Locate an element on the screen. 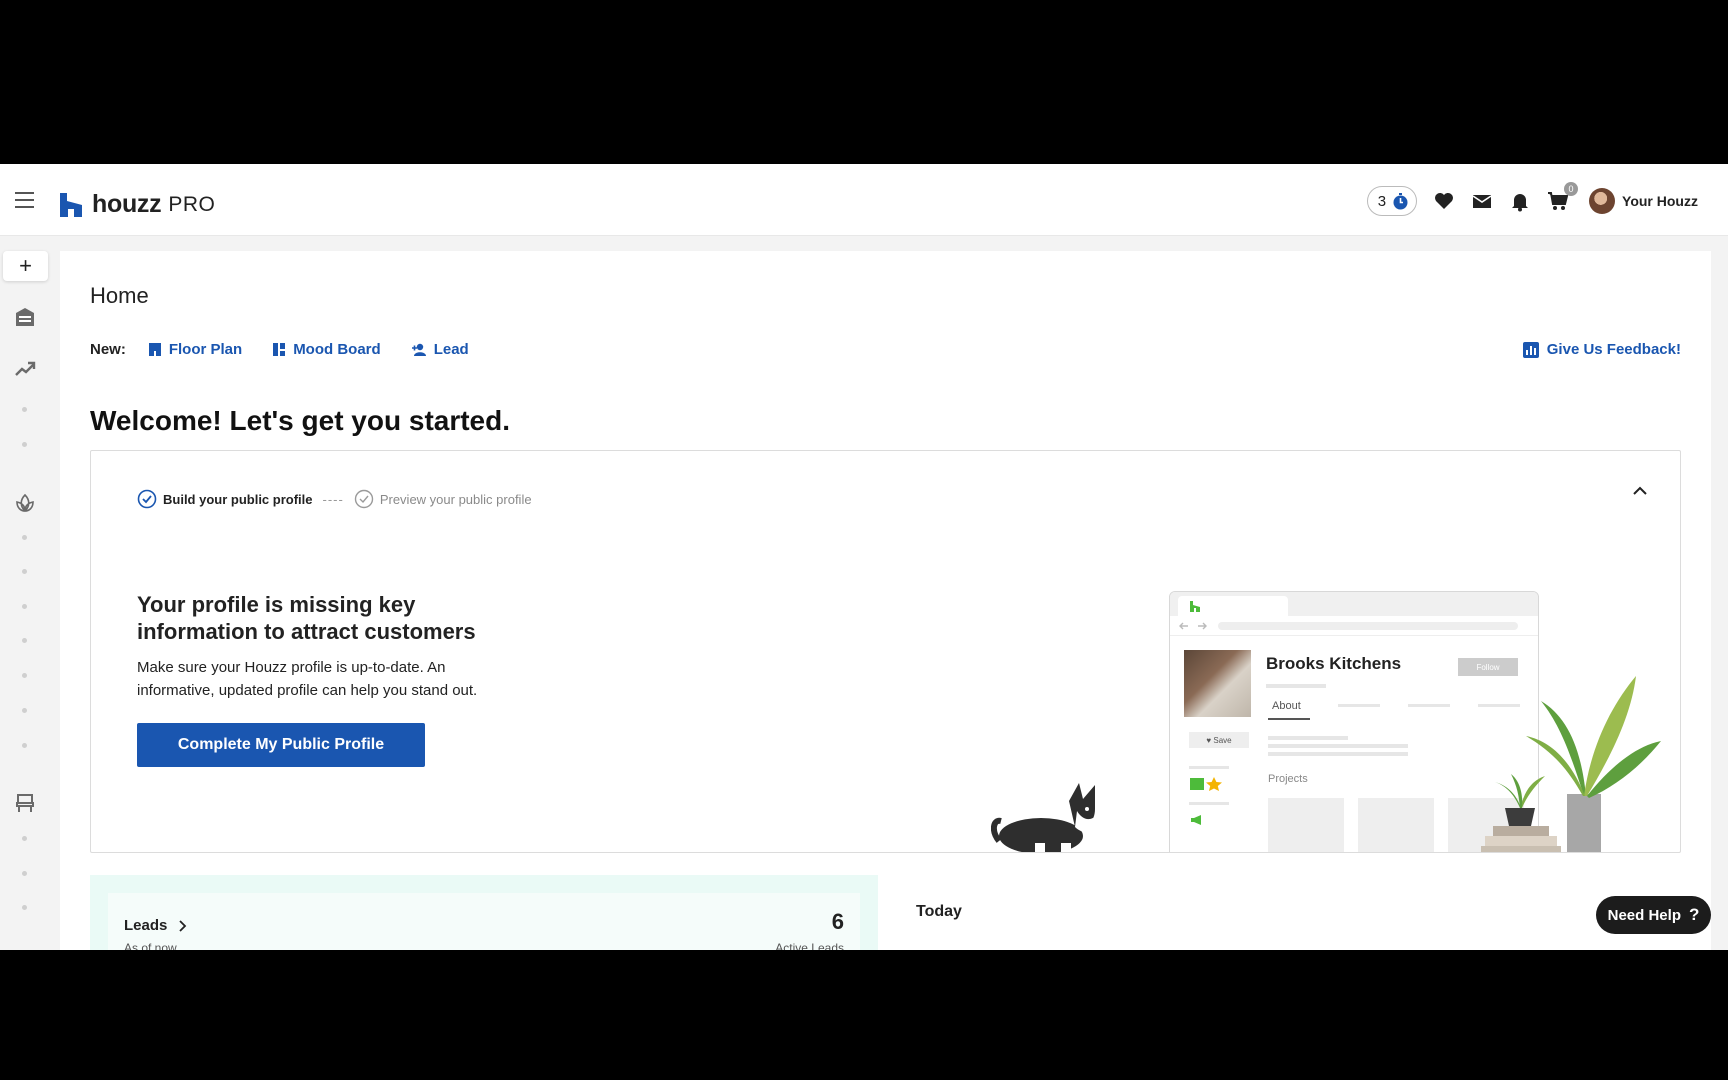 The width and height of the screenshot is (1728, 1080). new-floor-plan-link: Floor Plan is located at coordinates (195, 349).